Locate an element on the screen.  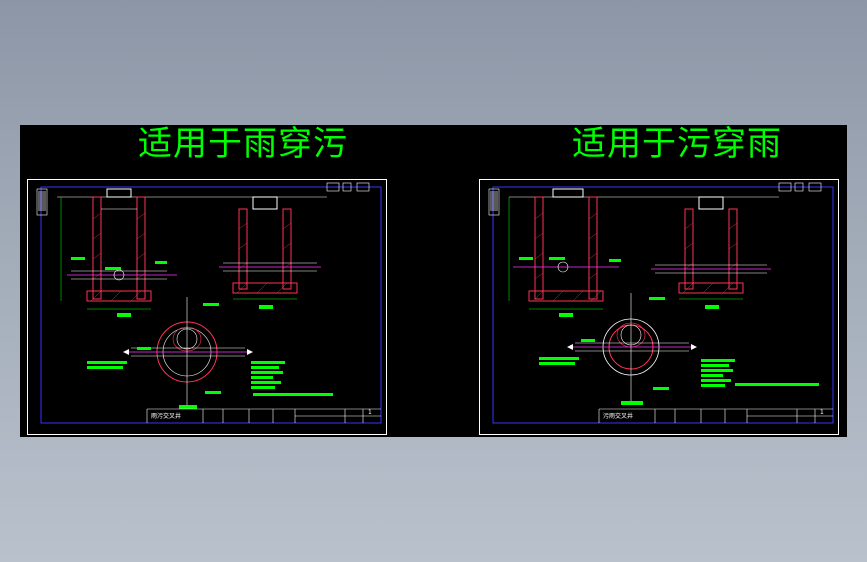
right-drawing-title: 适用于污穿雨 is located at coordinates (677, 144).